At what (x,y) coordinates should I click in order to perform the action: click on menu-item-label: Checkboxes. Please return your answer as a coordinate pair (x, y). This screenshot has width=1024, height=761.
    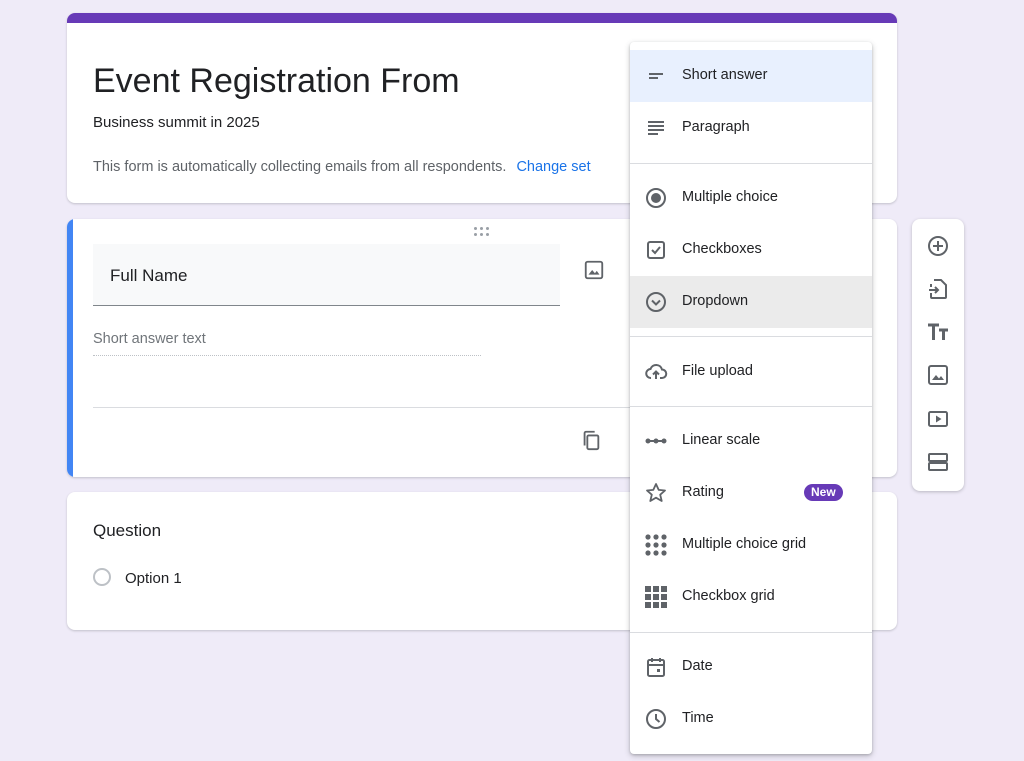
    Looking at the image, I should click on (722, 249).